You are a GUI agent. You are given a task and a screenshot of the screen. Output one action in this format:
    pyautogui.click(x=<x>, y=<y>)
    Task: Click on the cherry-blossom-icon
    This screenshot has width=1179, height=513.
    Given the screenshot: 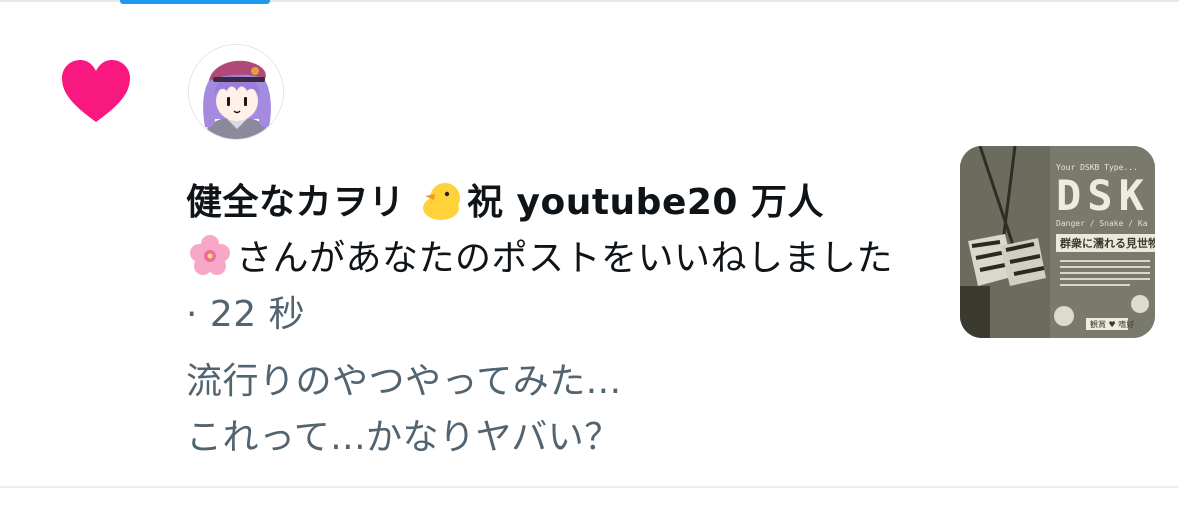 What is the action you would take?
    pyautogui.click(x=210, y=255)
    